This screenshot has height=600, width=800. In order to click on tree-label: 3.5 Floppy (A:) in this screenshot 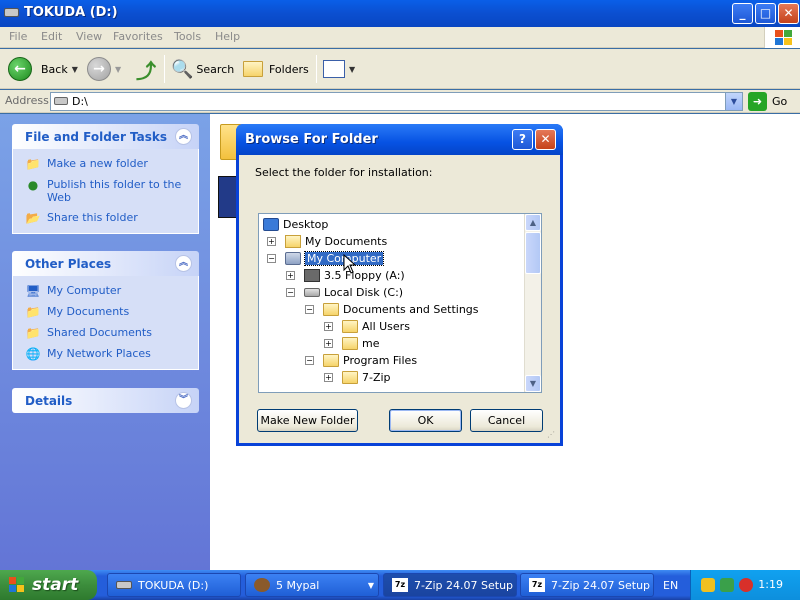, I will do `click(364, 275)`.